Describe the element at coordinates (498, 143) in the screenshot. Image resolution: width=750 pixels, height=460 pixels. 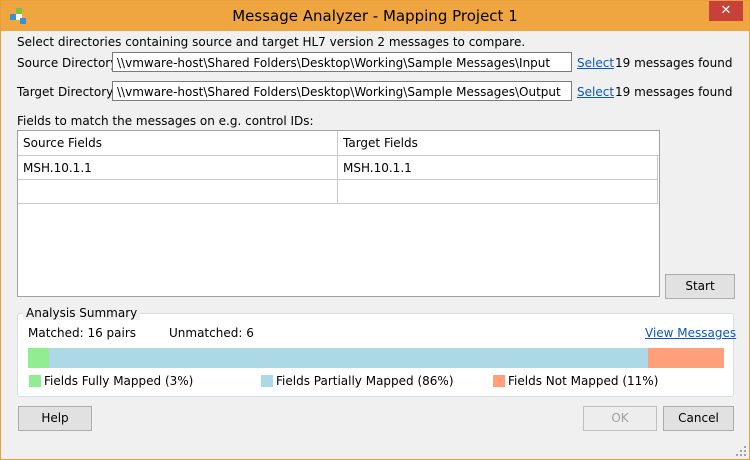
I see `column-header-target: Target Fields` at that location.